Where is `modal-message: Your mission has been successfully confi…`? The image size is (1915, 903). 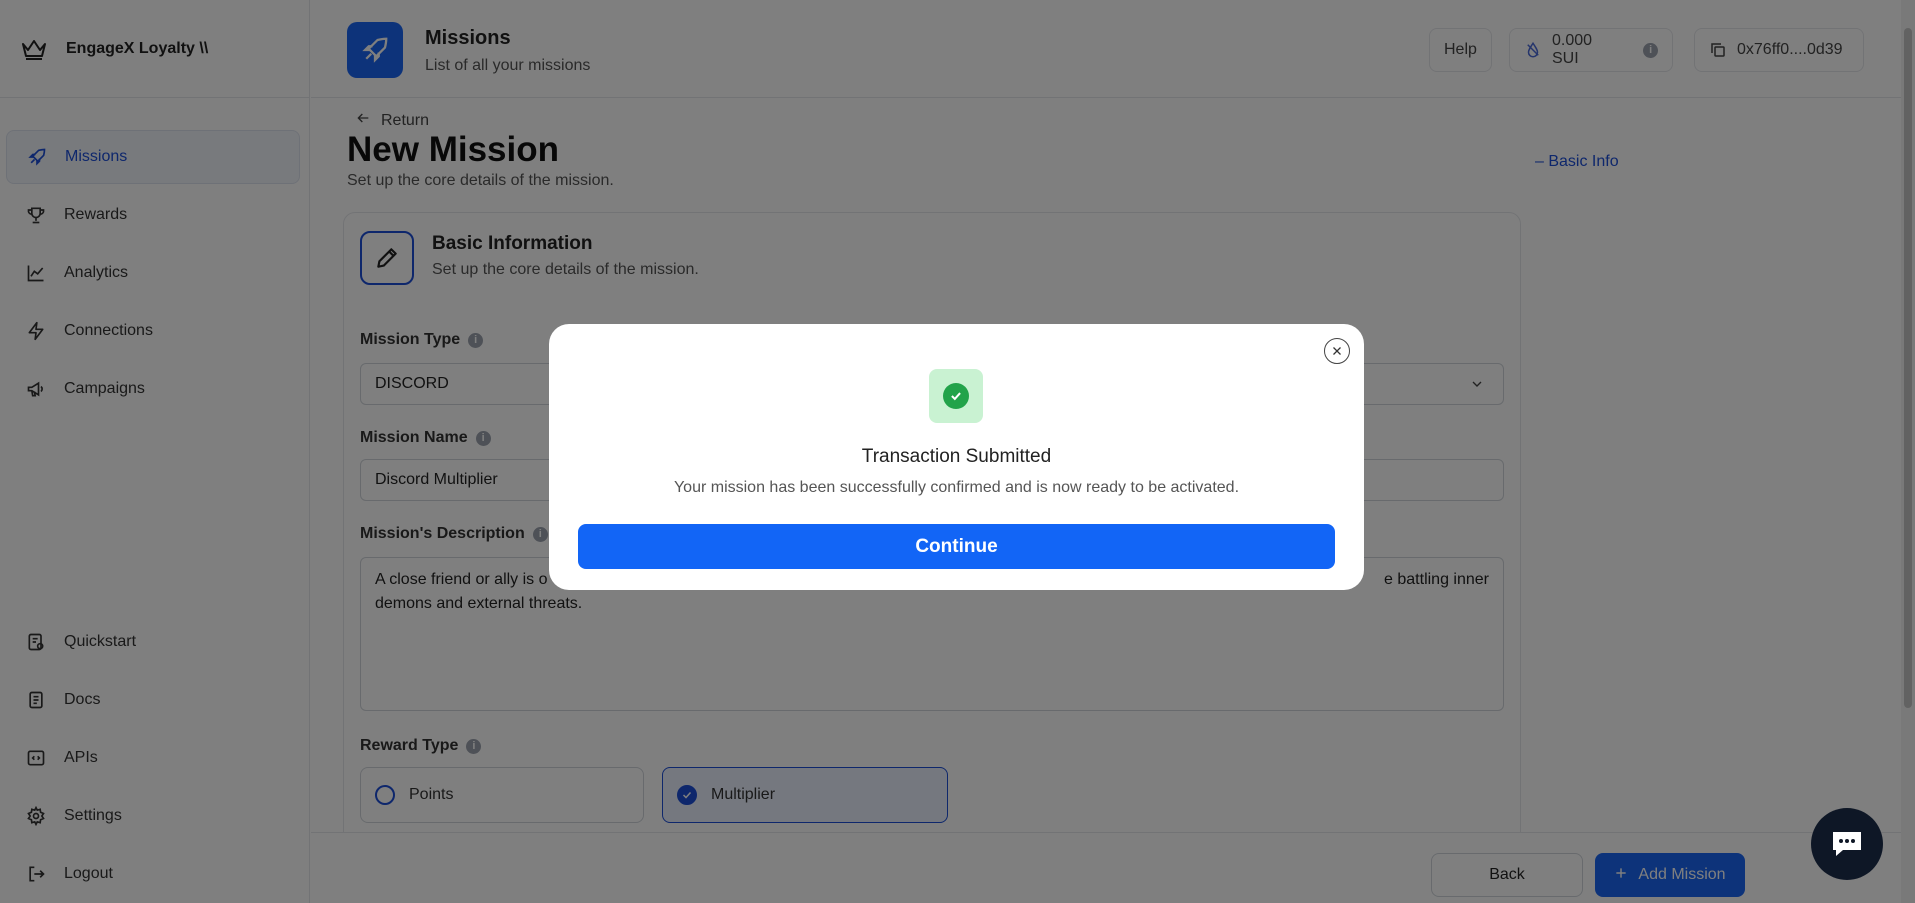 modal-message: Your mission has been successfully confi… is located at coordinates (956, 487).